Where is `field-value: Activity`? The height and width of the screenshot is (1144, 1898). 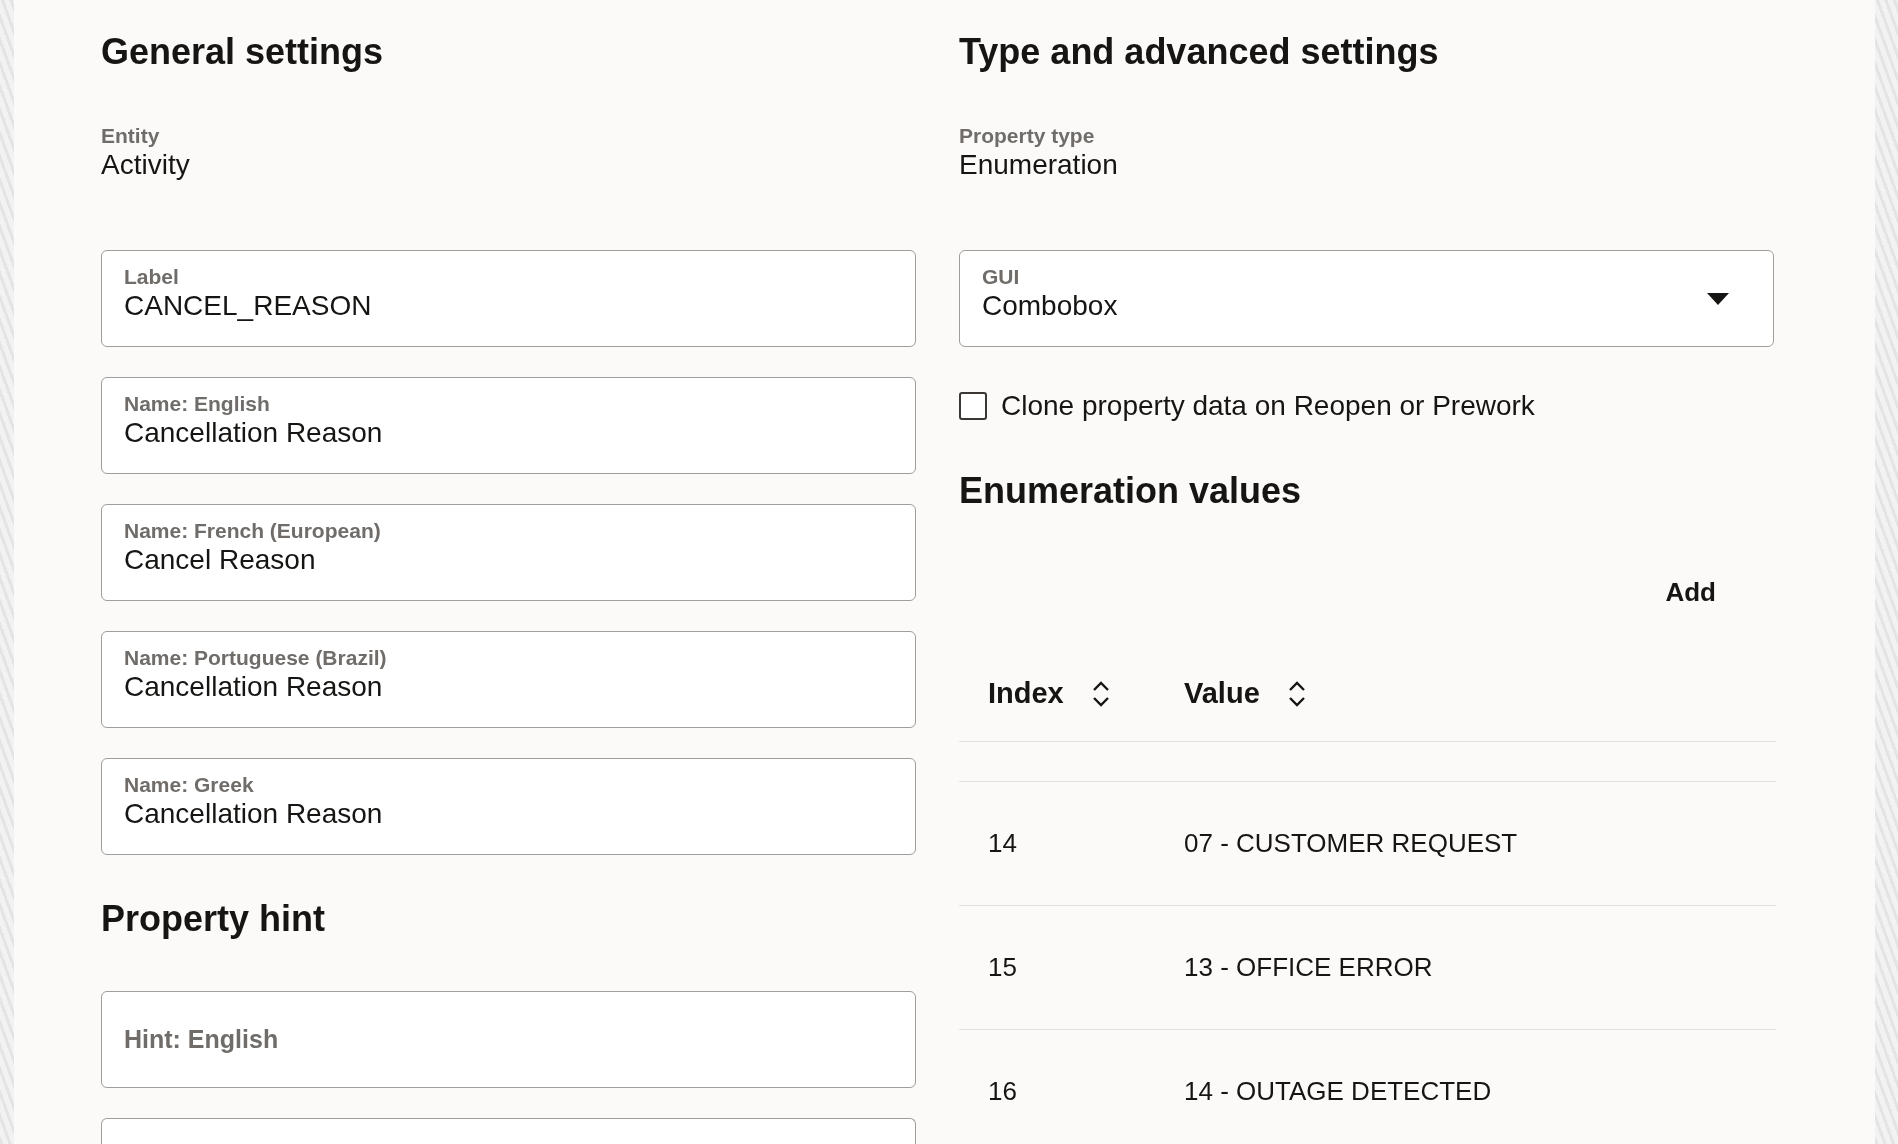 field-value: Activity is located at coordinates (146, 165).